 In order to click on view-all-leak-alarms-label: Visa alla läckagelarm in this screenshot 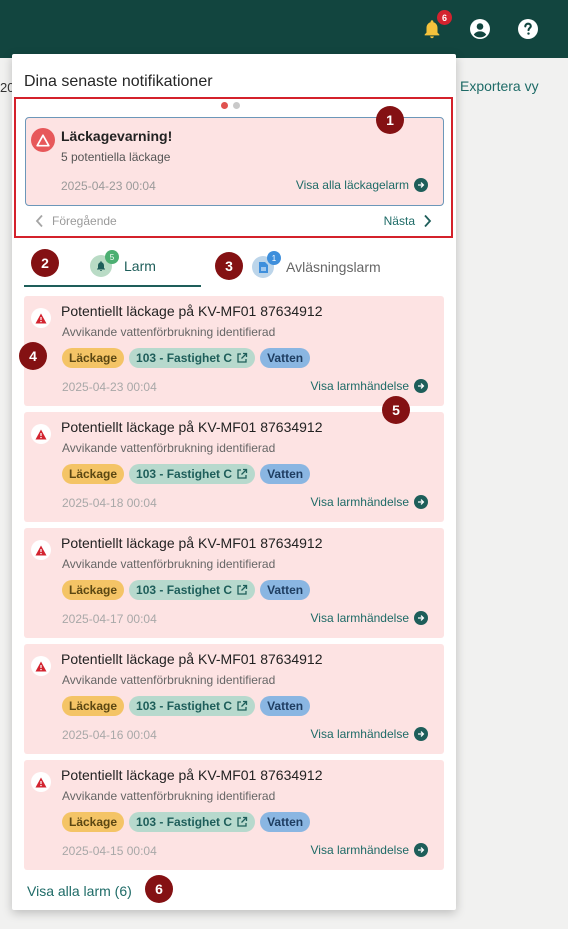, I will do `click(352, 185)`.